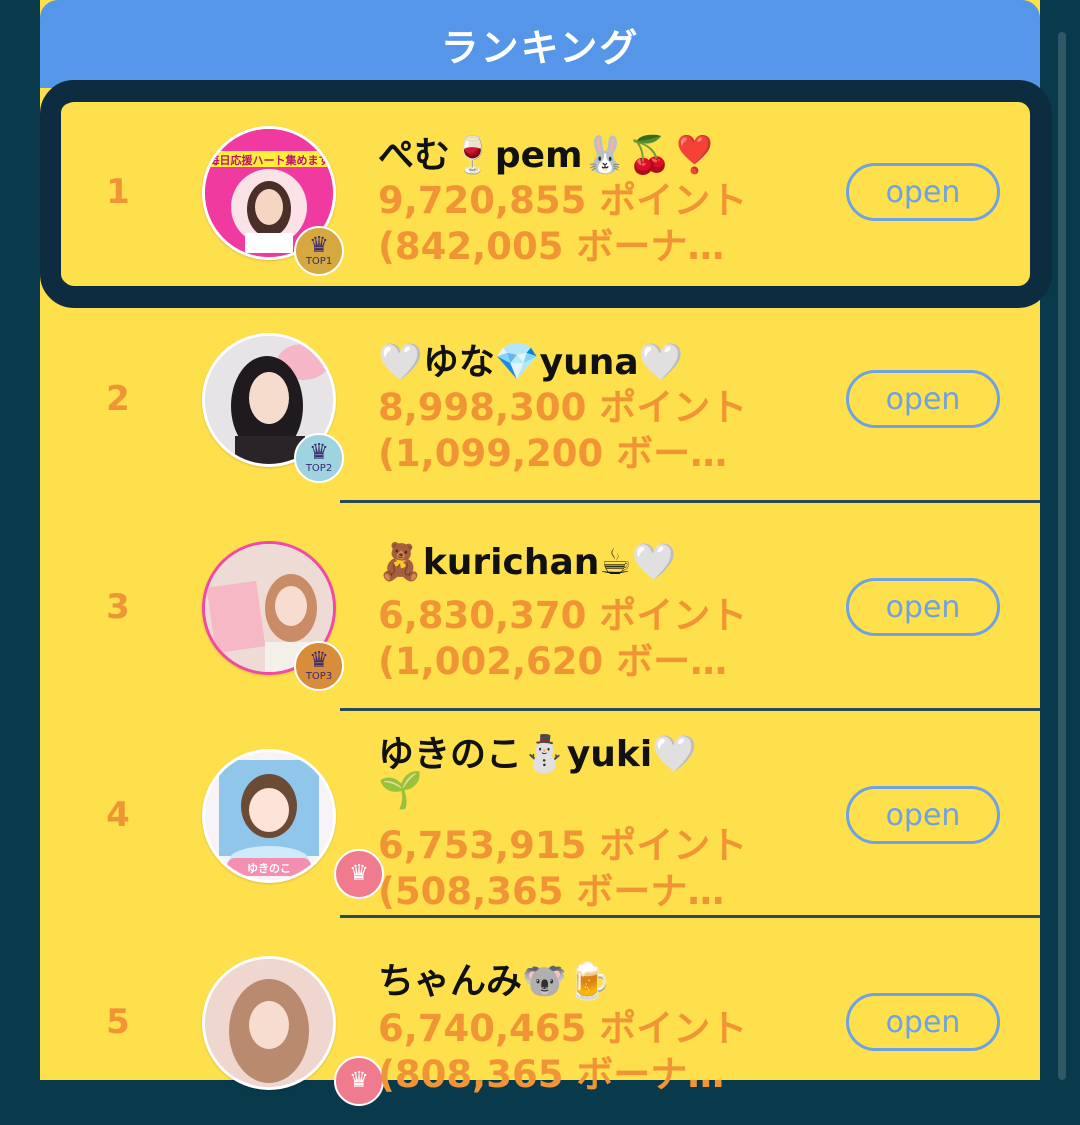 The height and width of the screenshot is (1125, 1080). What do you see at coordinates (319, 468) in the screenshot?
I see `badge-label: TOP2` at bounding box center [319, 468].